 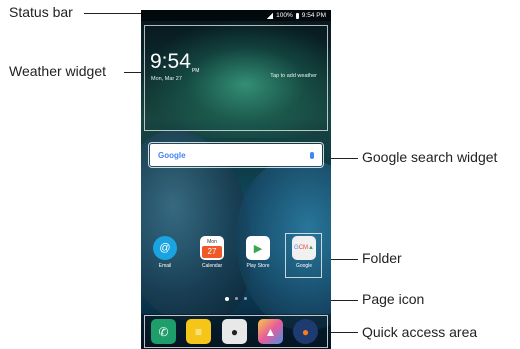 What do you see at coordinates (172, 155) in the screenshot?
I see `google-logo: Google` at bounding box center [172, 155].